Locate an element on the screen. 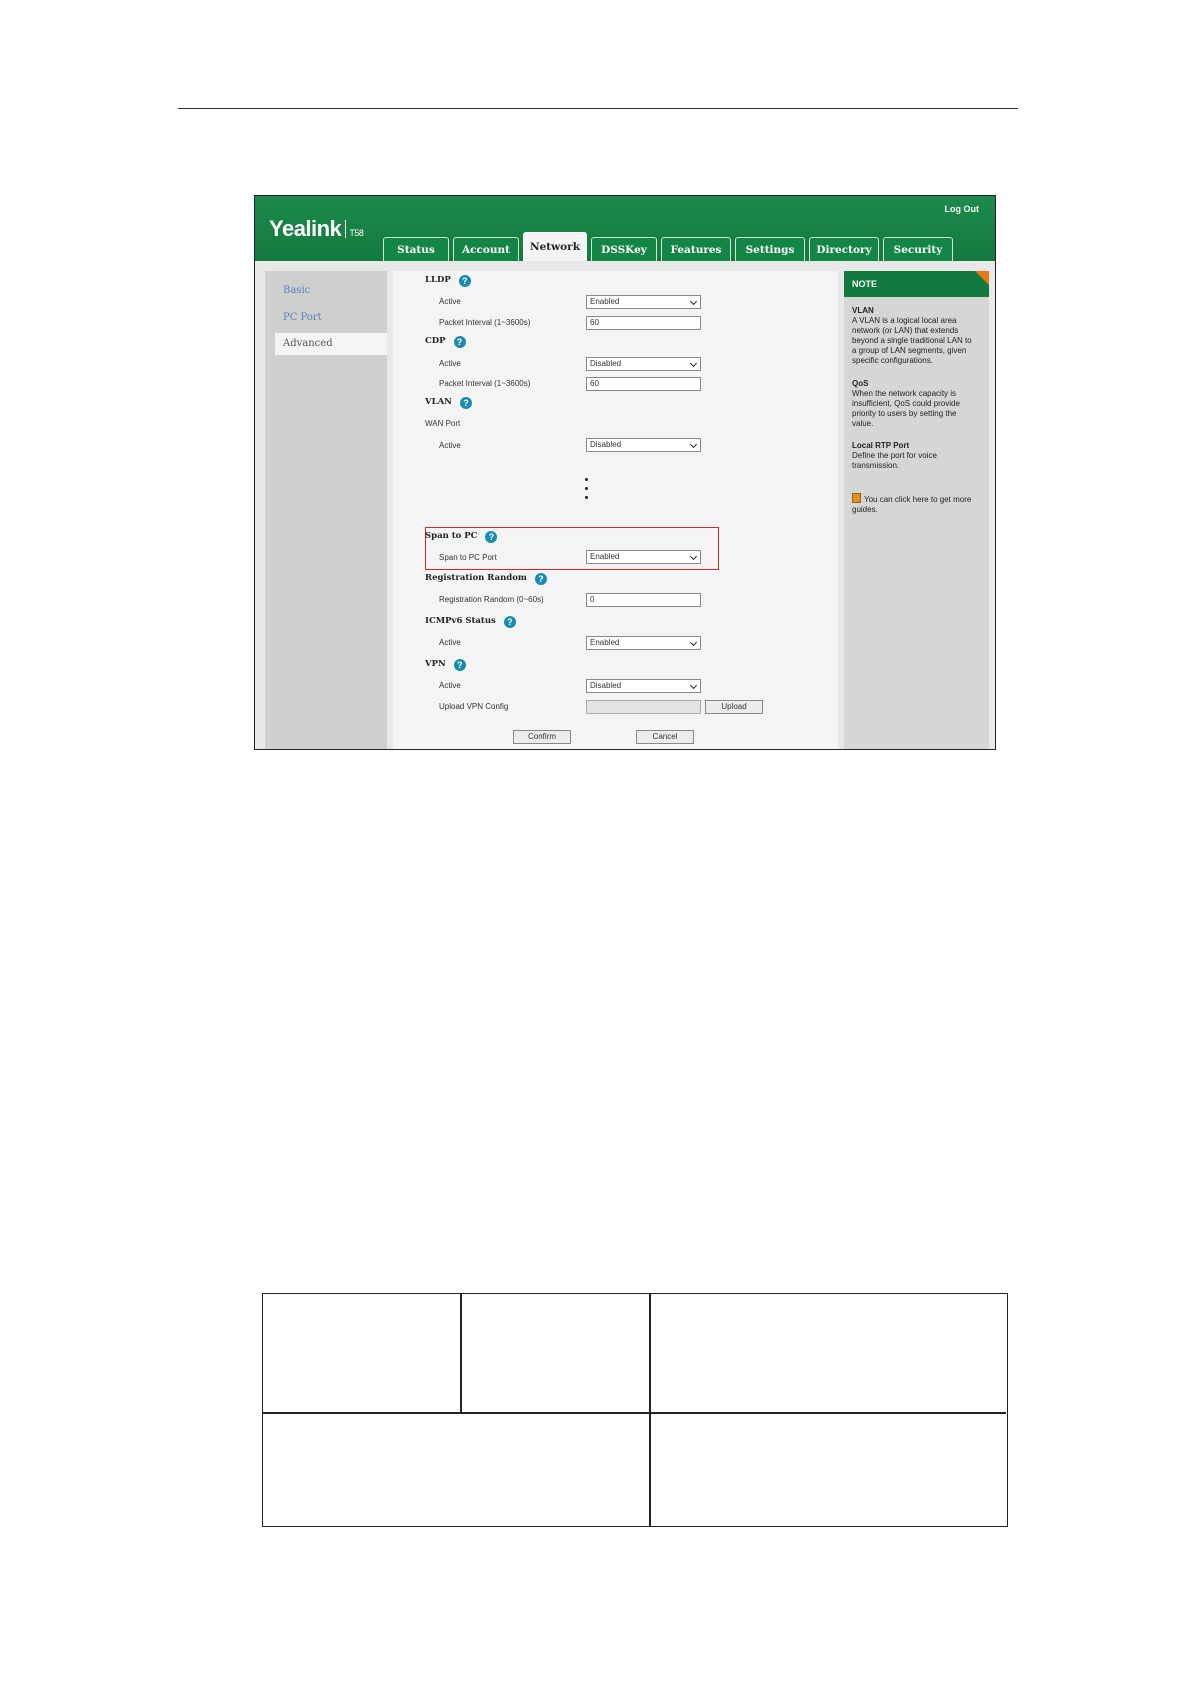 The width and height of the screenshot is (1191, 1684). yealink-logo: Yealink T58 is located at coordinates (316, 228).